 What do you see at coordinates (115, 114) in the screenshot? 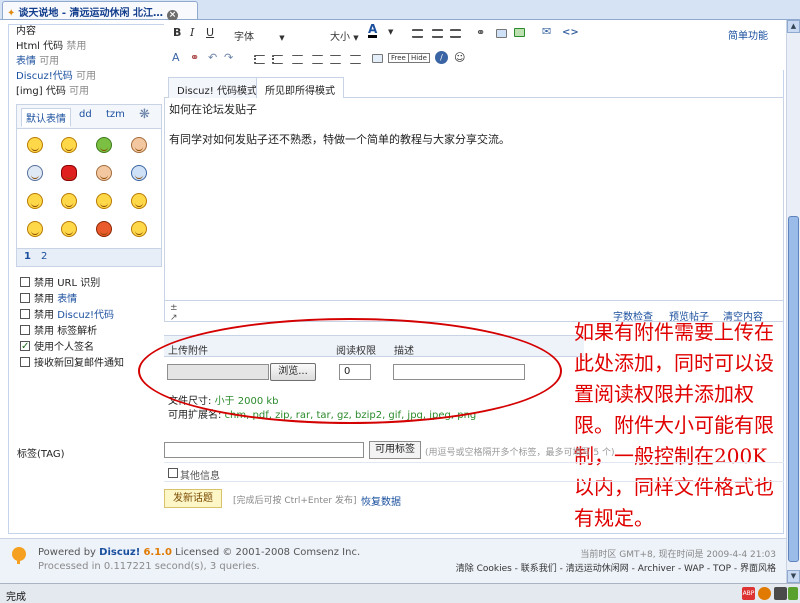
I see `tab-tzm-smilies: tzm` at bounding box center [115, 114].